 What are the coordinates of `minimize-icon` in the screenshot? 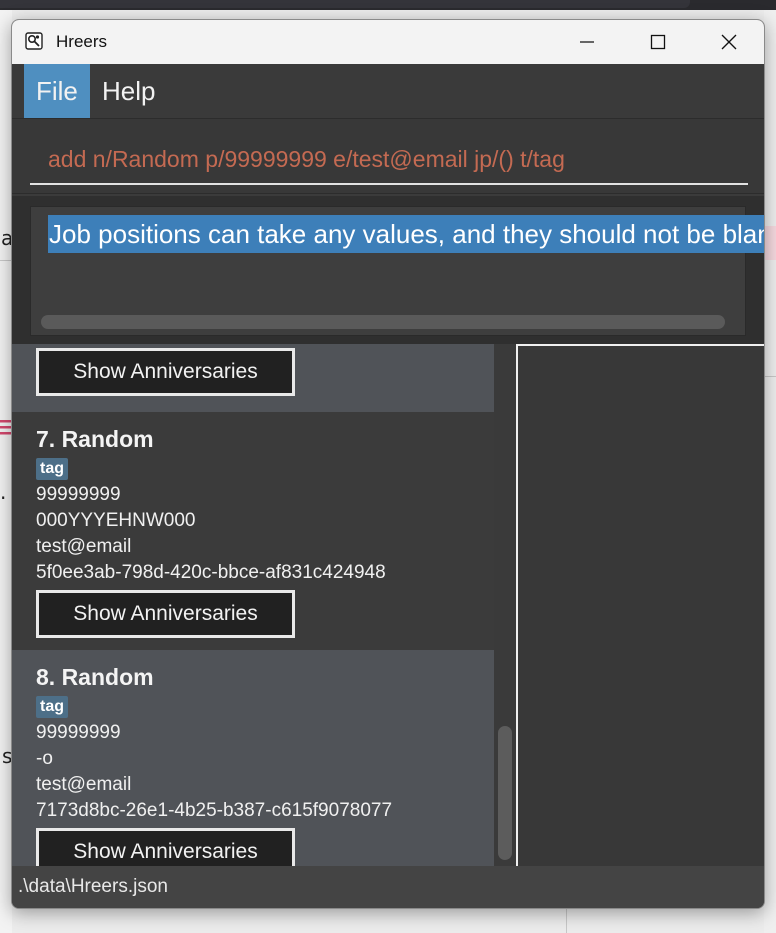 It's located at (587, 42).